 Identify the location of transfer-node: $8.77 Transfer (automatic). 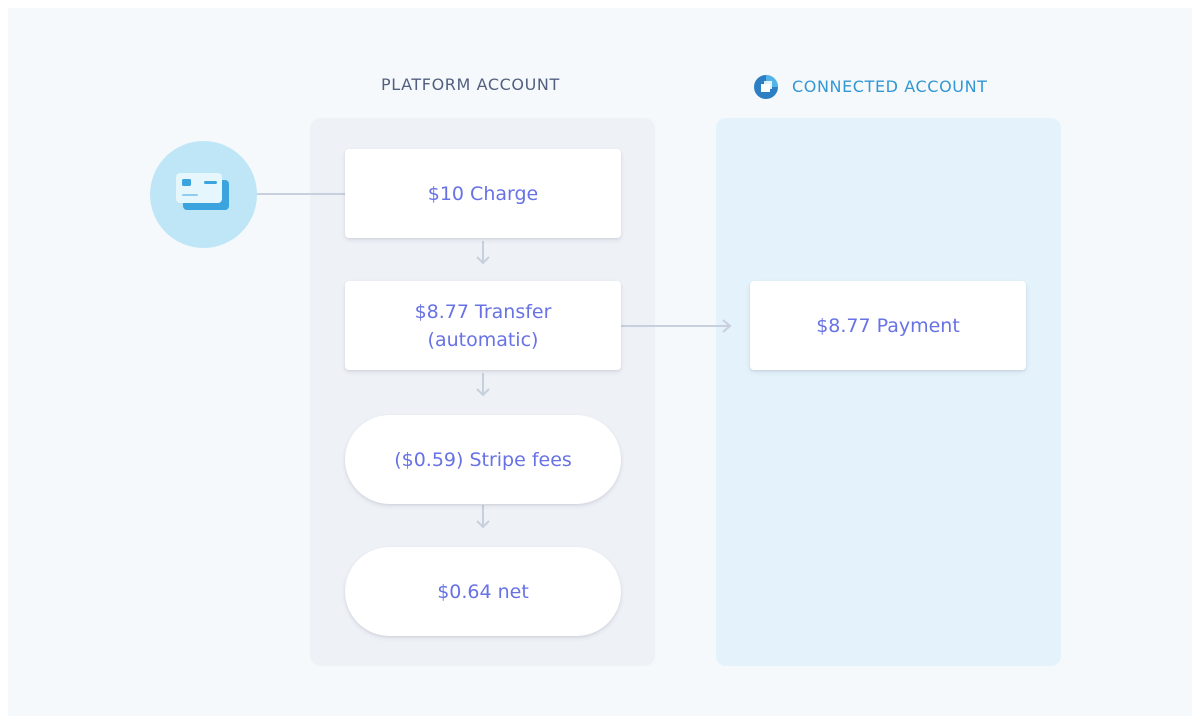
(483, 325).